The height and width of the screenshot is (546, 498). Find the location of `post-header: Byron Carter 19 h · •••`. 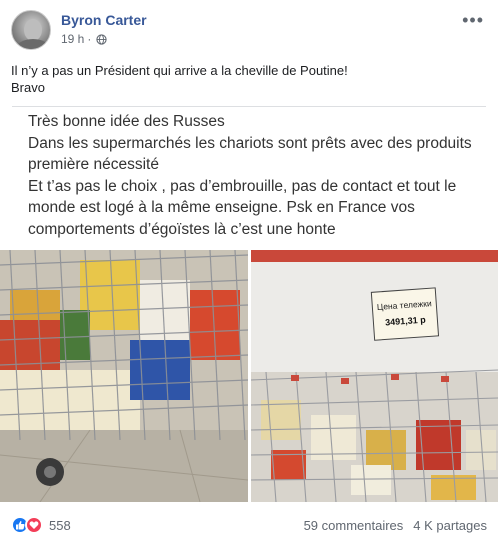

post-header: Byron Carter 19 h · ••• is located at coordinates (249, 29).